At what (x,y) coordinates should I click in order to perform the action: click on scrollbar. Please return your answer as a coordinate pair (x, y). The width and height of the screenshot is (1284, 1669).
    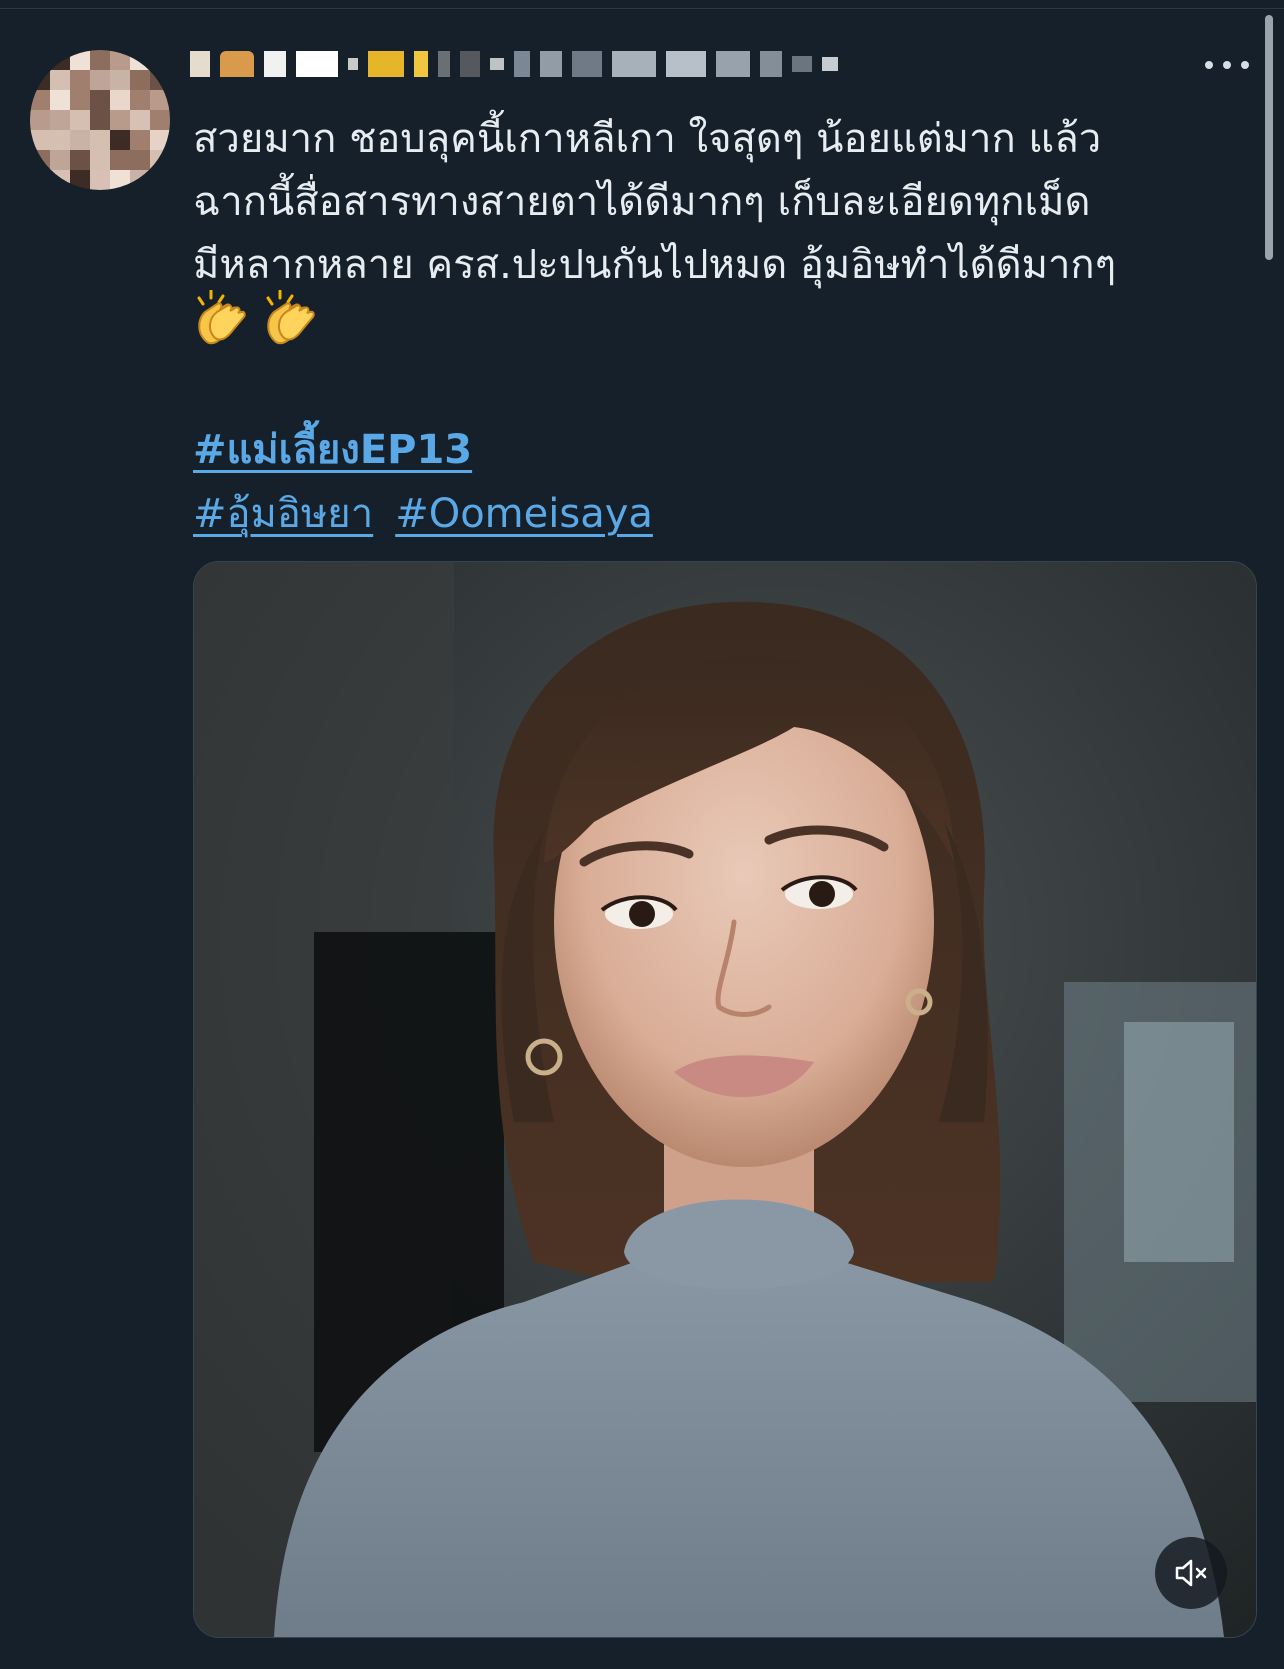
    Looking at the image, I should click on (1269, 137).